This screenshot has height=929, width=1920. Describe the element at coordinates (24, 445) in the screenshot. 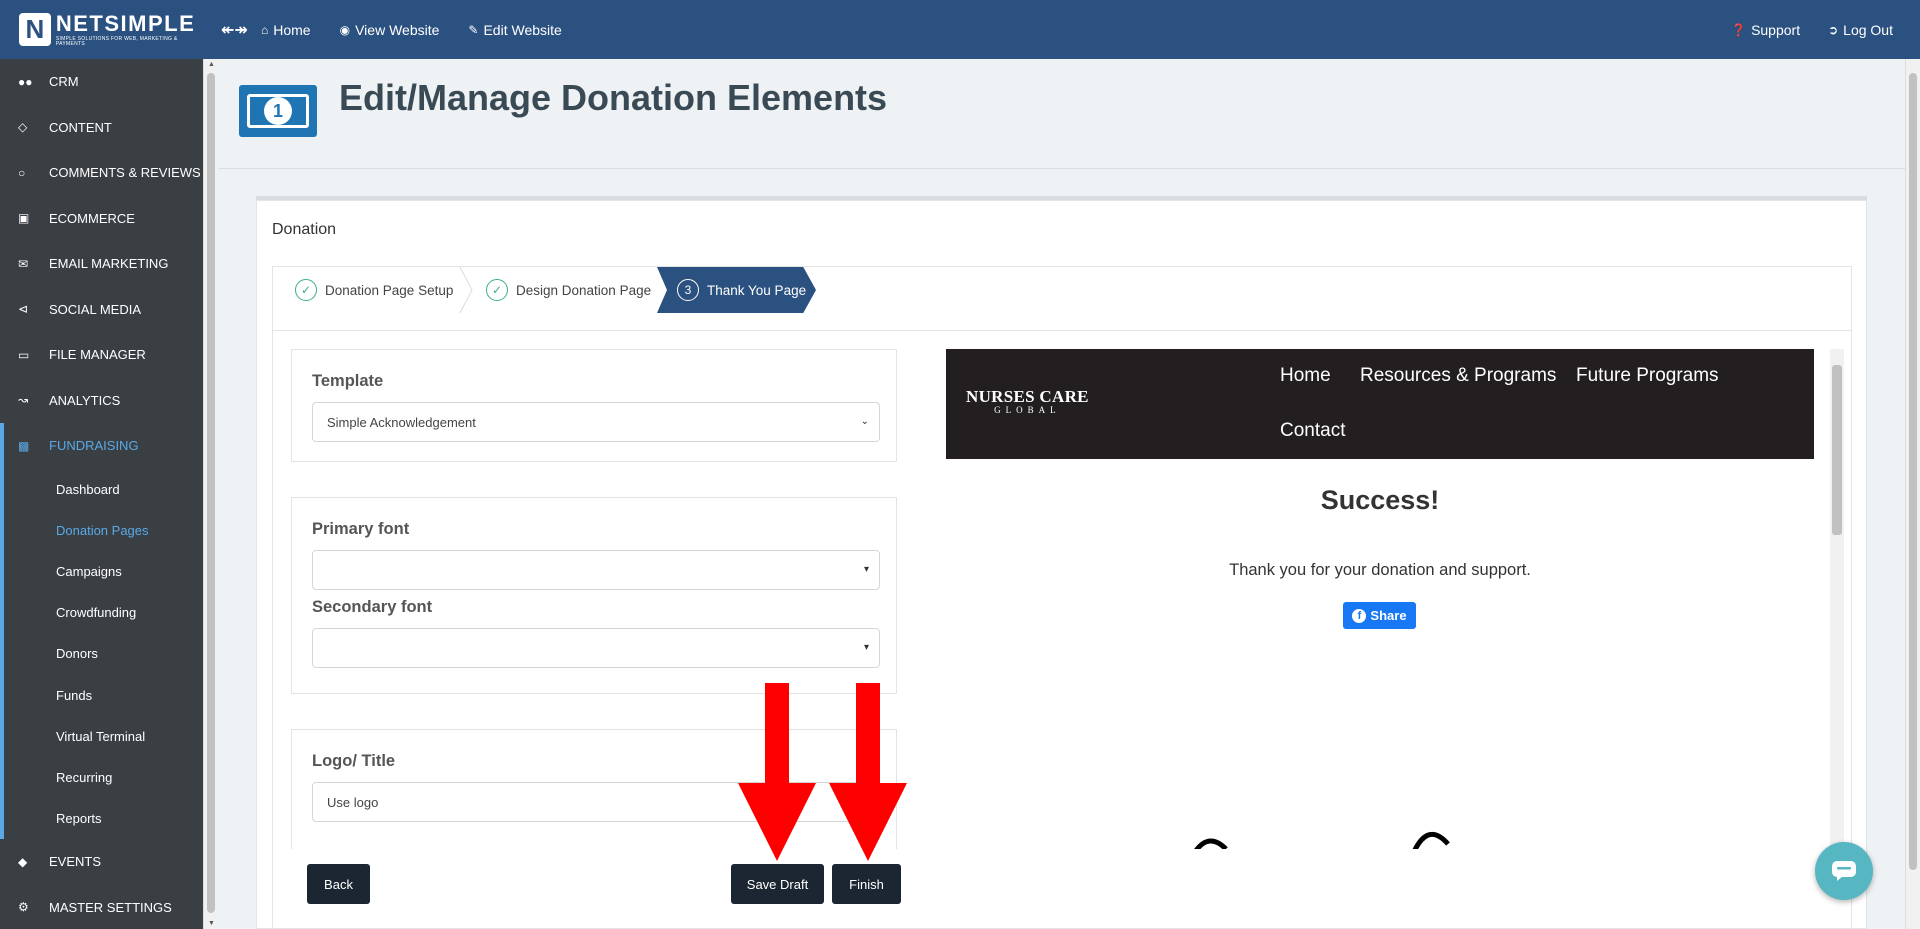

I see `money-icon: ▩` at that location.